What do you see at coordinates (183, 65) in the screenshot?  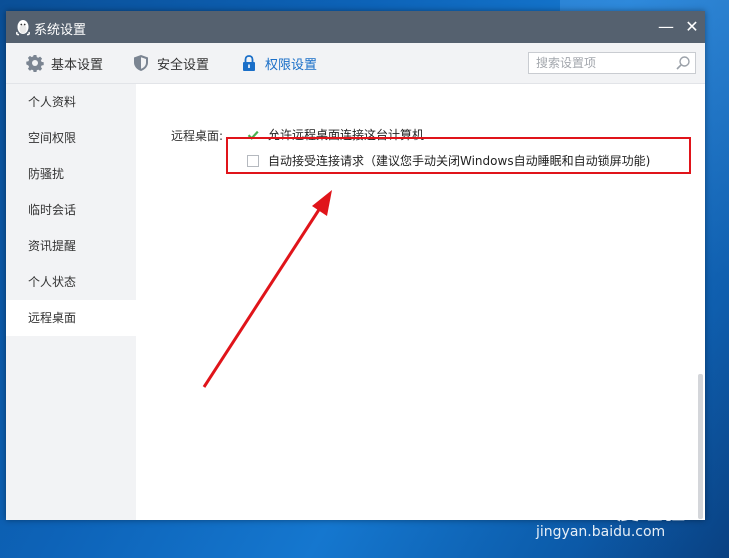 I see `tab-label: 安全设置` at bounding box center [183, 65].